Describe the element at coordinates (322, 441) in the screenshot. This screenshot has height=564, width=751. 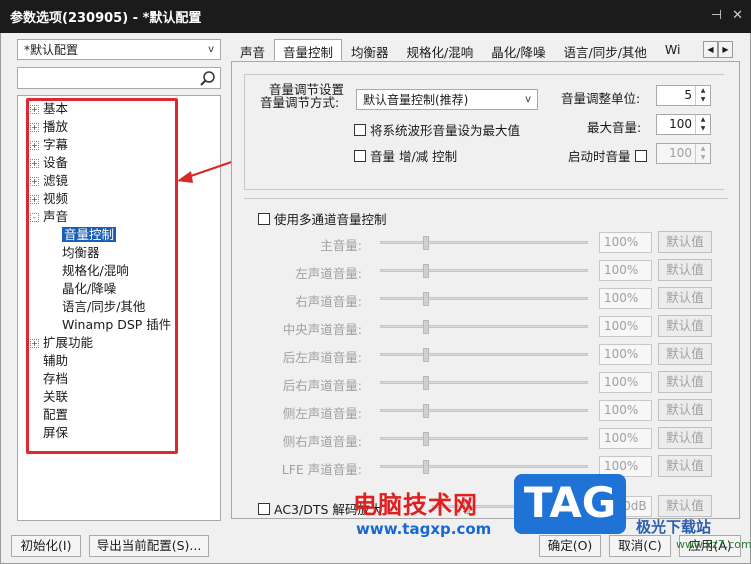
I see `channel-label: 侧右声道音量:` at that location.